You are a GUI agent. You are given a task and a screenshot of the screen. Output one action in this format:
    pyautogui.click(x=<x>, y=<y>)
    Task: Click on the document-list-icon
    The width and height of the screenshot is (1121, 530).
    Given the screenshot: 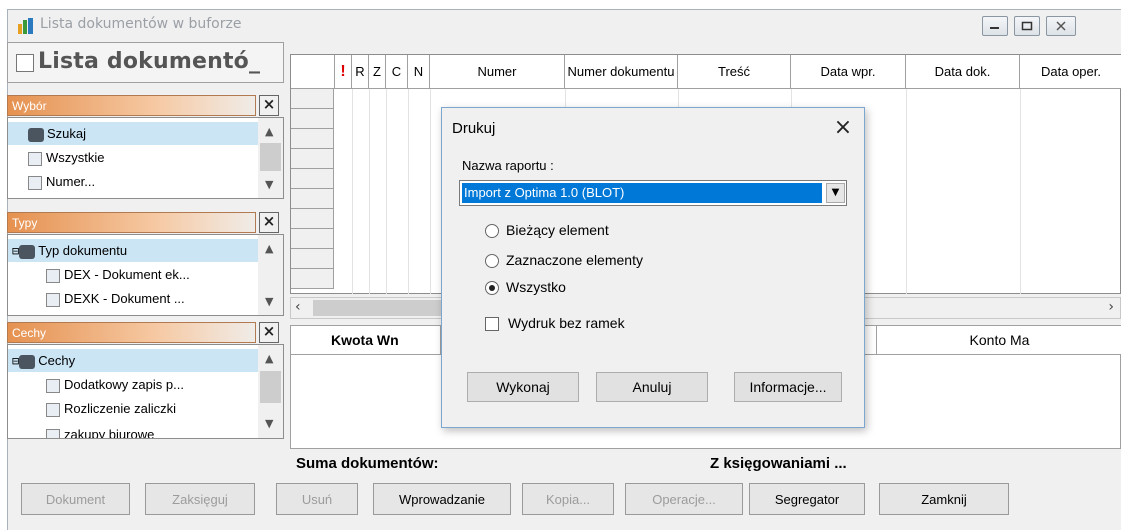 What is the action you would take?
    pyautogui.click(x=25, y=63)
    